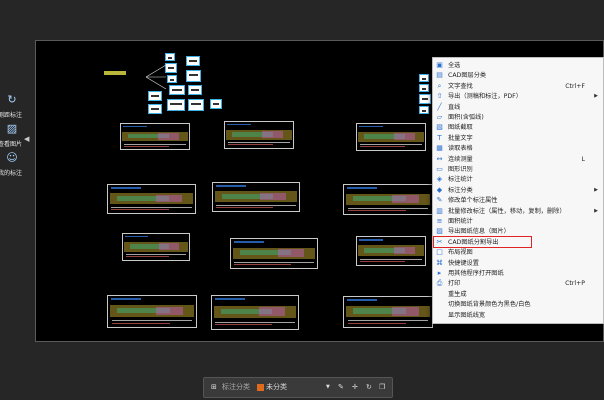 The image size is (604, 400). Describe the element at coordinates (236, 387) in the screenshot. I see `category-label: 标注分类` at that location.